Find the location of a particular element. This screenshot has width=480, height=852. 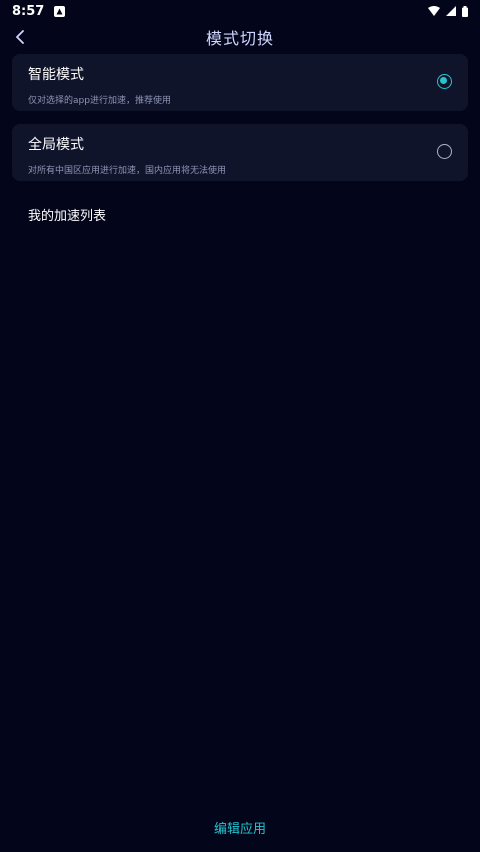

cellular-signal-icon is located at coordinates (451, 11).